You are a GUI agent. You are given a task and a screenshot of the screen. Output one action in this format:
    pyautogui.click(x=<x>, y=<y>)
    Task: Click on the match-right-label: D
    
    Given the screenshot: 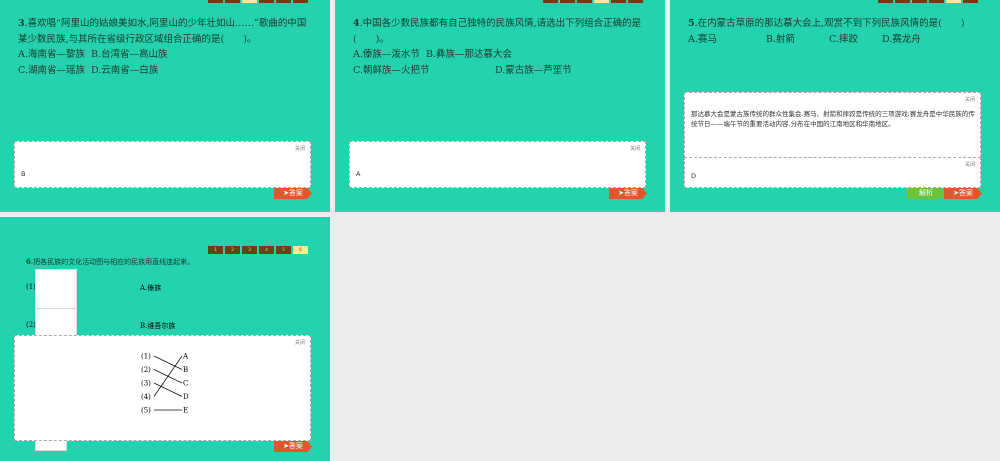 What is the action you would take?
    pyautogui.click(x=186, y=397)
    